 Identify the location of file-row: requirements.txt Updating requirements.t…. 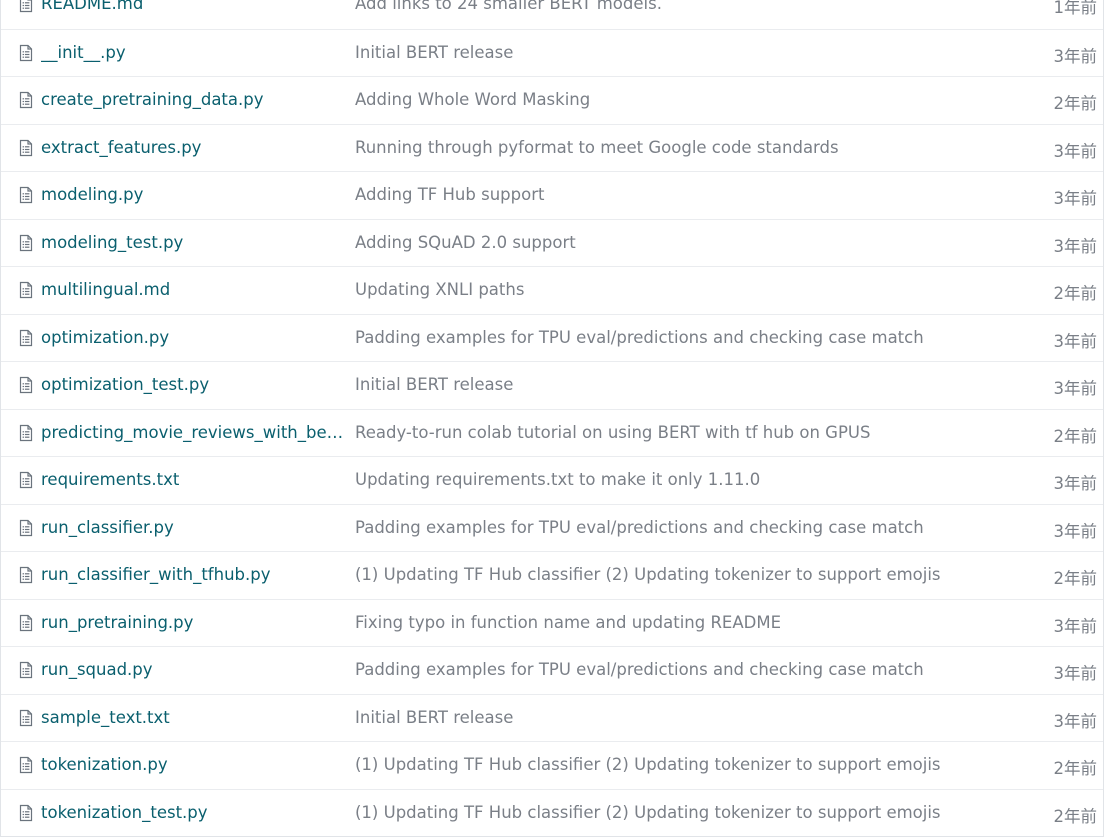
(552, 480).